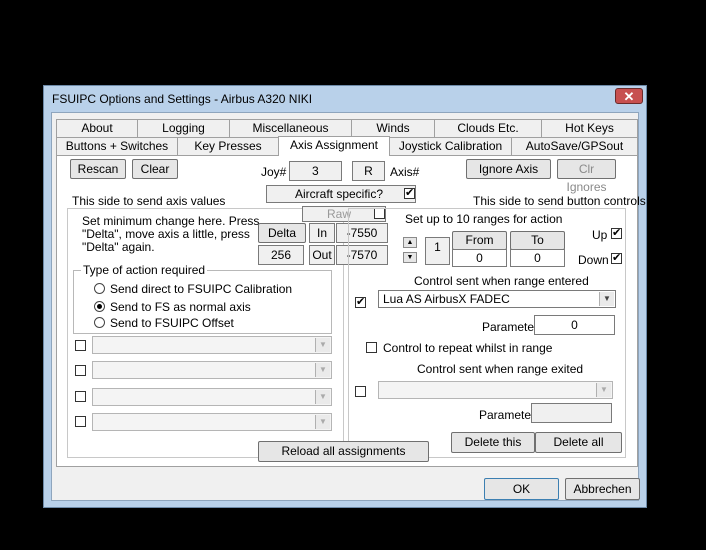  What do you see at coordinates (368, 171) in the screenshot?
I see `axis-number-field: R` at bounding box center [368, 171].